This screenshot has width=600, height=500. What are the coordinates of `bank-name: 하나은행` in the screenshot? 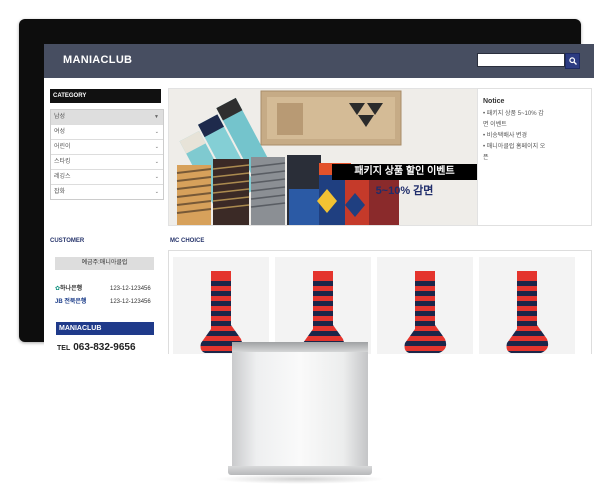 It's located at (71, 289).